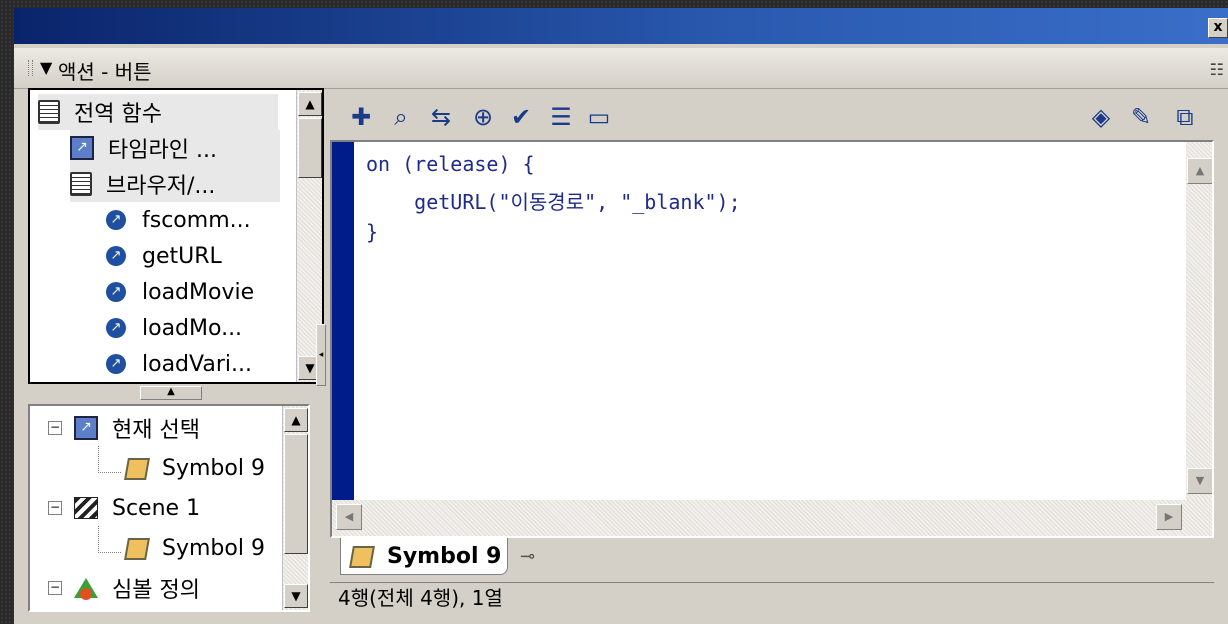  Describe the element at coordinates (343, 339) in the screenshot. I see `editor-gutter` at that location.